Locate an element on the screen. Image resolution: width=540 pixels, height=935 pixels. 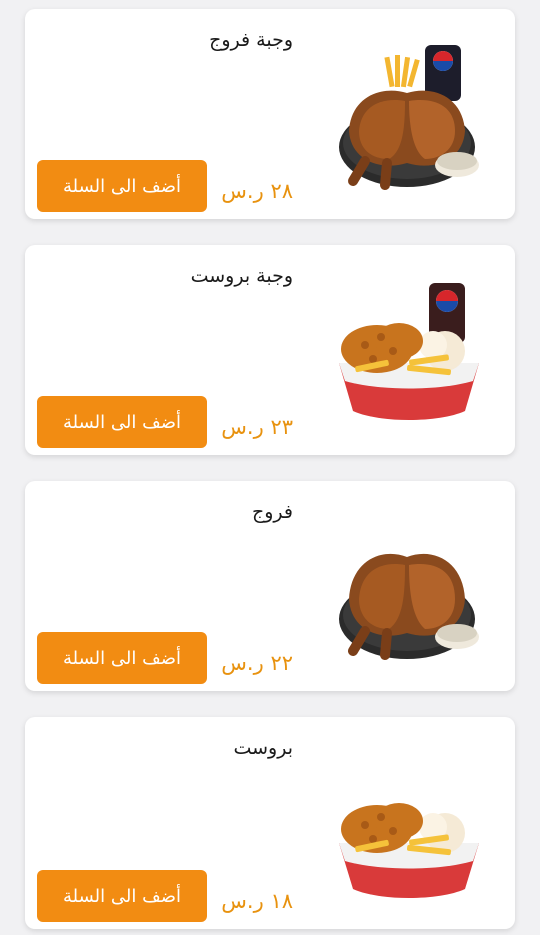
item-price: ٢٢ ر.س is located at coordinates (257, 663).